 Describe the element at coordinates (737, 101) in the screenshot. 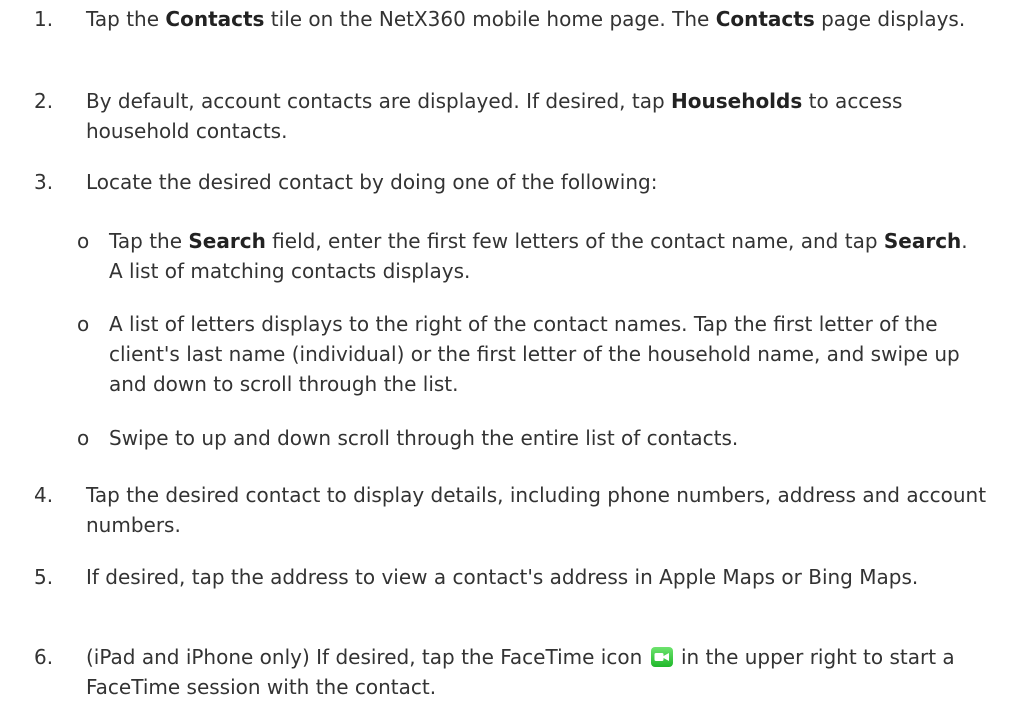

I see `bold-term: Households` at that location.